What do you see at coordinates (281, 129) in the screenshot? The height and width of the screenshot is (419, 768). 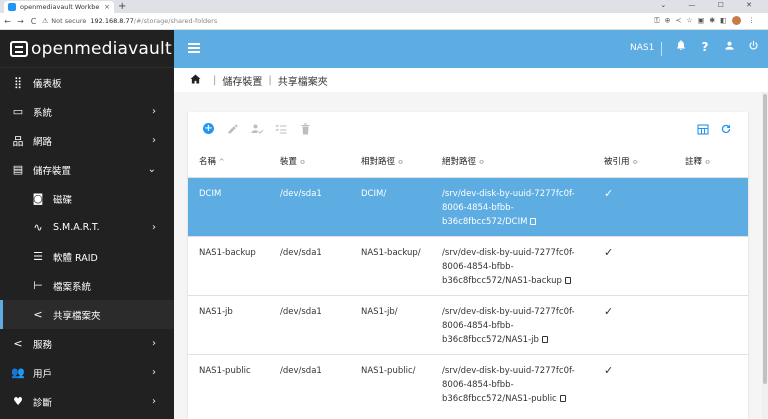 I see `acl-icon` at bounding box center [281, 129].